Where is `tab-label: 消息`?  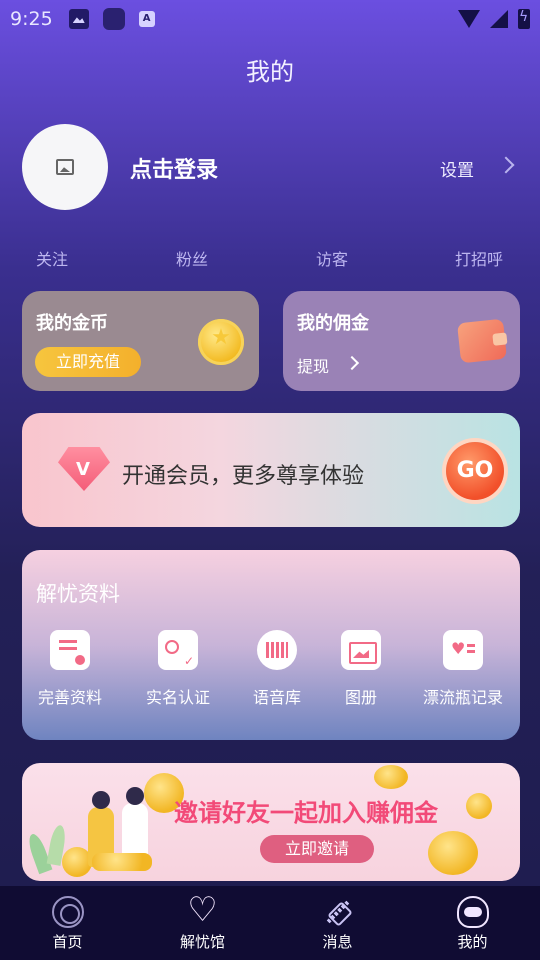
tab-label: 消息 is located at coordinates (337, 942).